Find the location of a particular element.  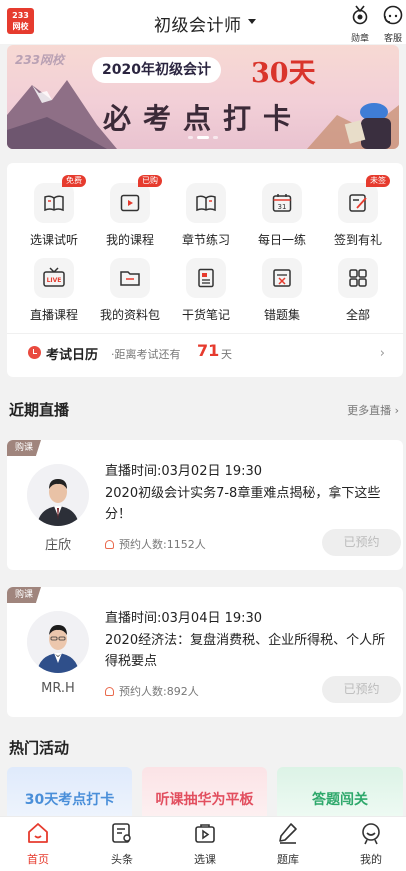

menu-label: 选课试听 is located at coordinates (53, 240).